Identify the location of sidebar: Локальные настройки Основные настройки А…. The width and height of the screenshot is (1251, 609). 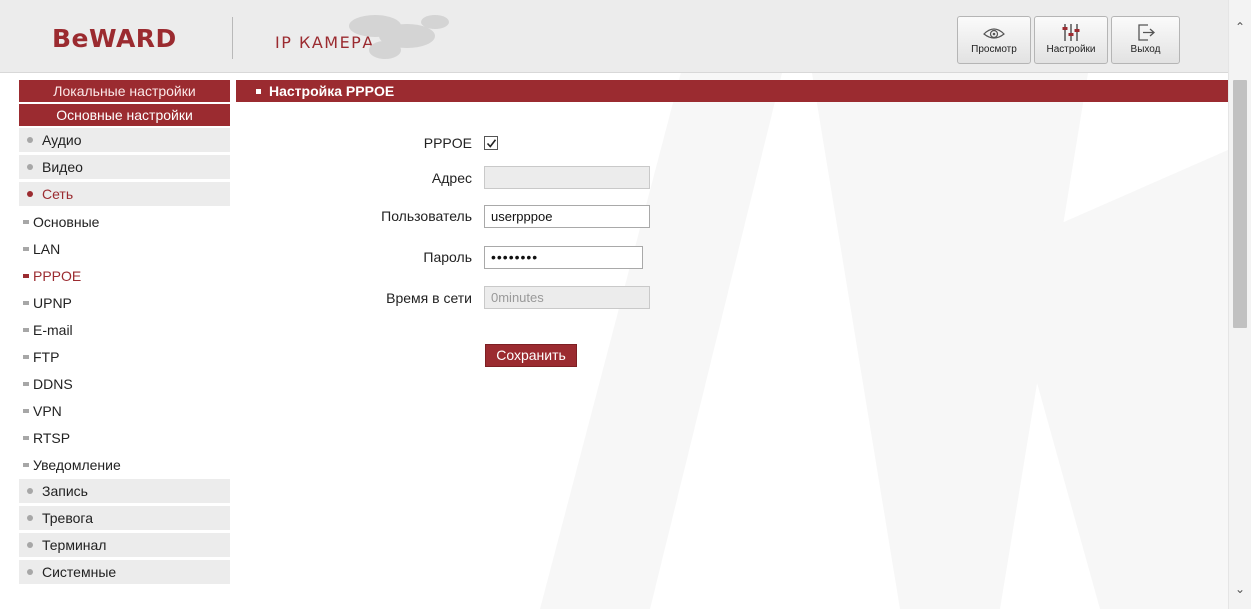
(124, 333).